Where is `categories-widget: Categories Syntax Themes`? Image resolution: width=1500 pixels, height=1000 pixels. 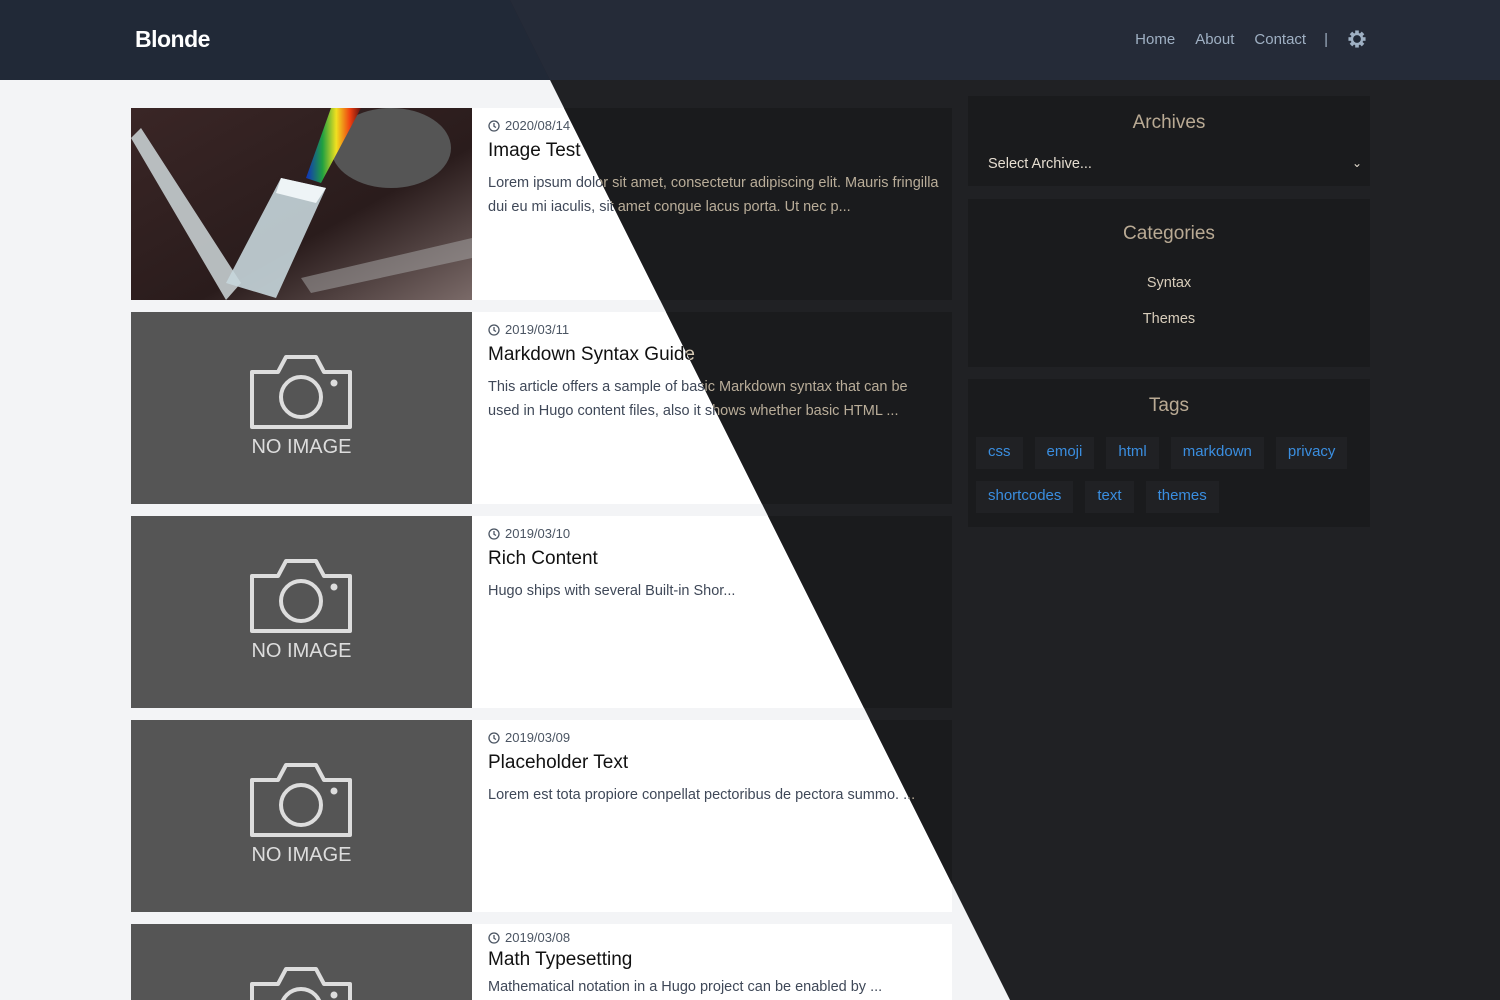 categories-widget: Categories Syntax Themes is located at coordinates (1169, 283).